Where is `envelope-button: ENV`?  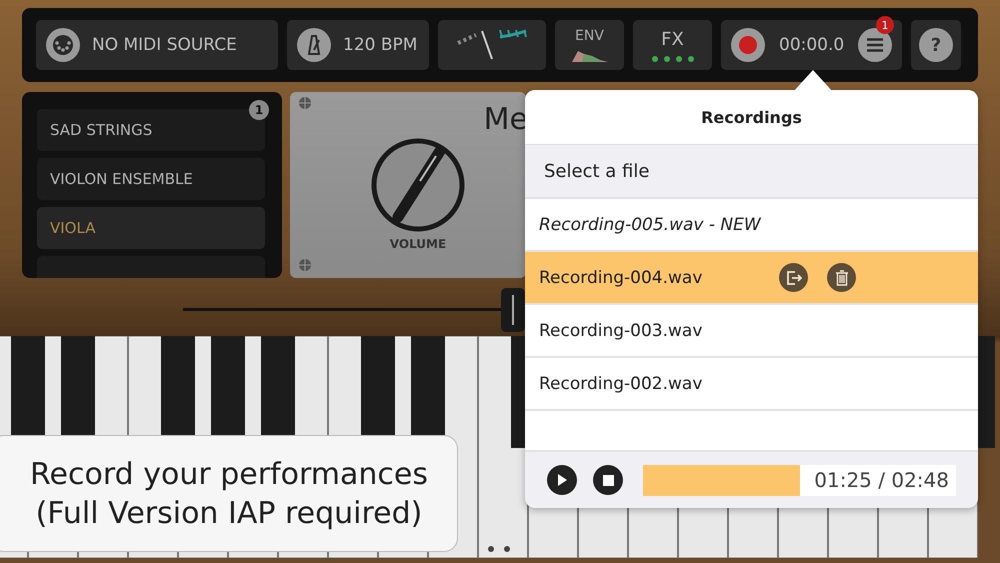
envelope-button: ENV is located at coordinates (589, 45).